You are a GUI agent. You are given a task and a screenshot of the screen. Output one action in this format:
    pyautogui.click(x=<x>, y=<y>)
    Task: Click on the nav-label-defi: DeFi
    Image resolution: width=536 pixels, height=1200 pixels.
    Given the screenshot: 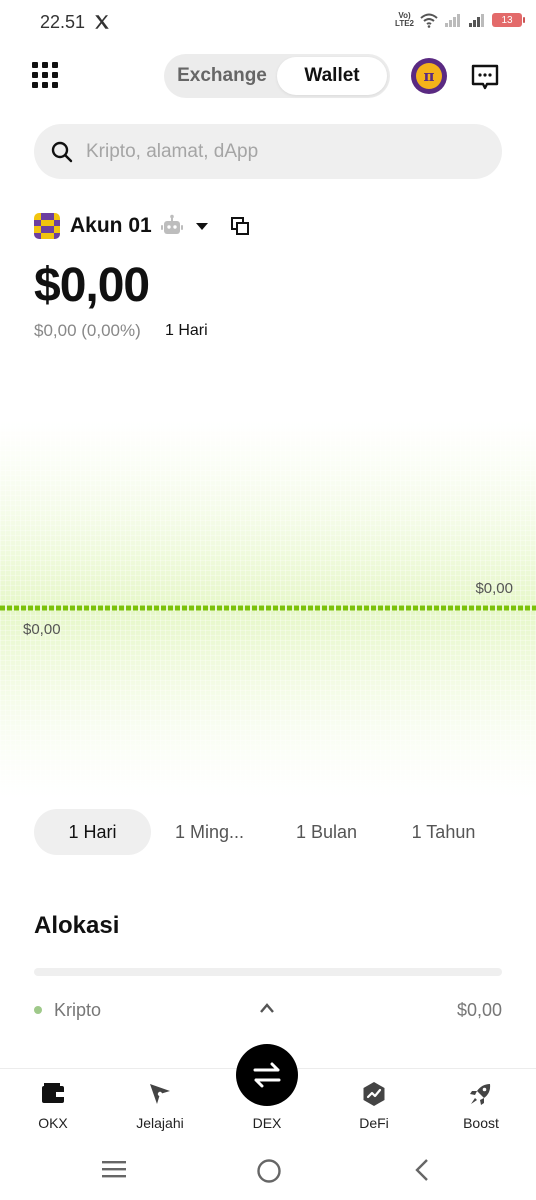 What is the action you would take?
    pyautogui.click(x=374, y=1123)
    